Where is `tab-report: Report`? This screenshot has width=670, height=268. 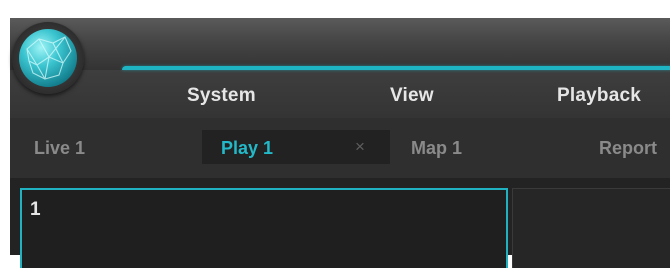
tab-report: Report is located at coordinates (628, 148).